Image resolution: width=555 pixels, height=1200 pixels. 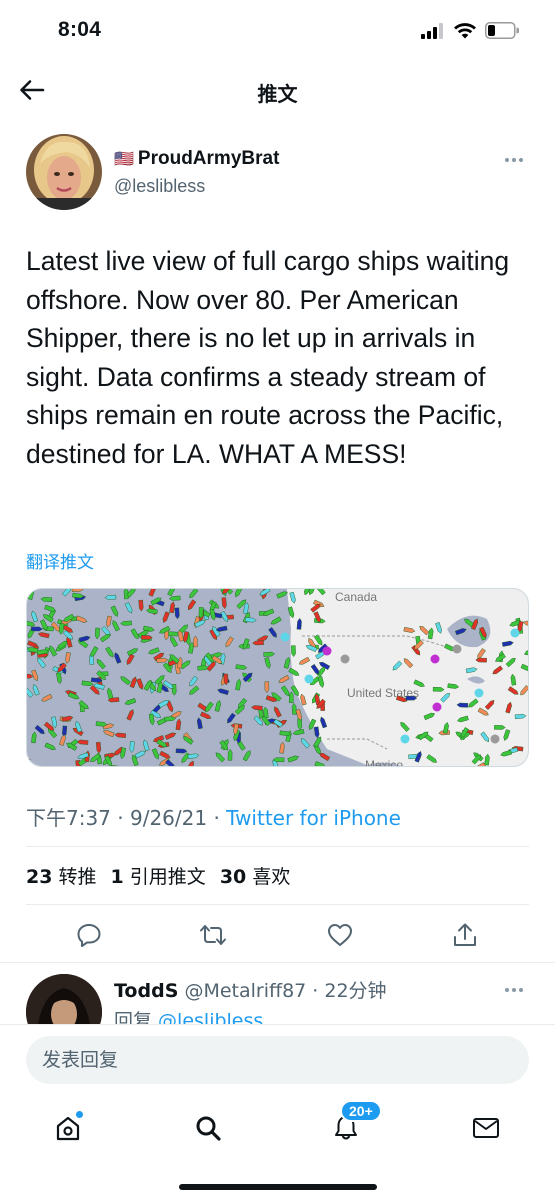 What do you see at coordinates (271, 877) in the screenshot?
I see `likes-label: 喜欢` at bounding box center [271, 877].